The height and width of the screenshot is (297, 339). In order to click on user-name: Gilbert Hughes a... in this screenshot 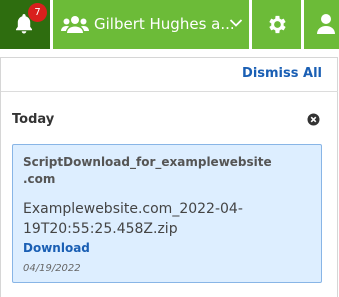, I will do `click(164, 24)`.